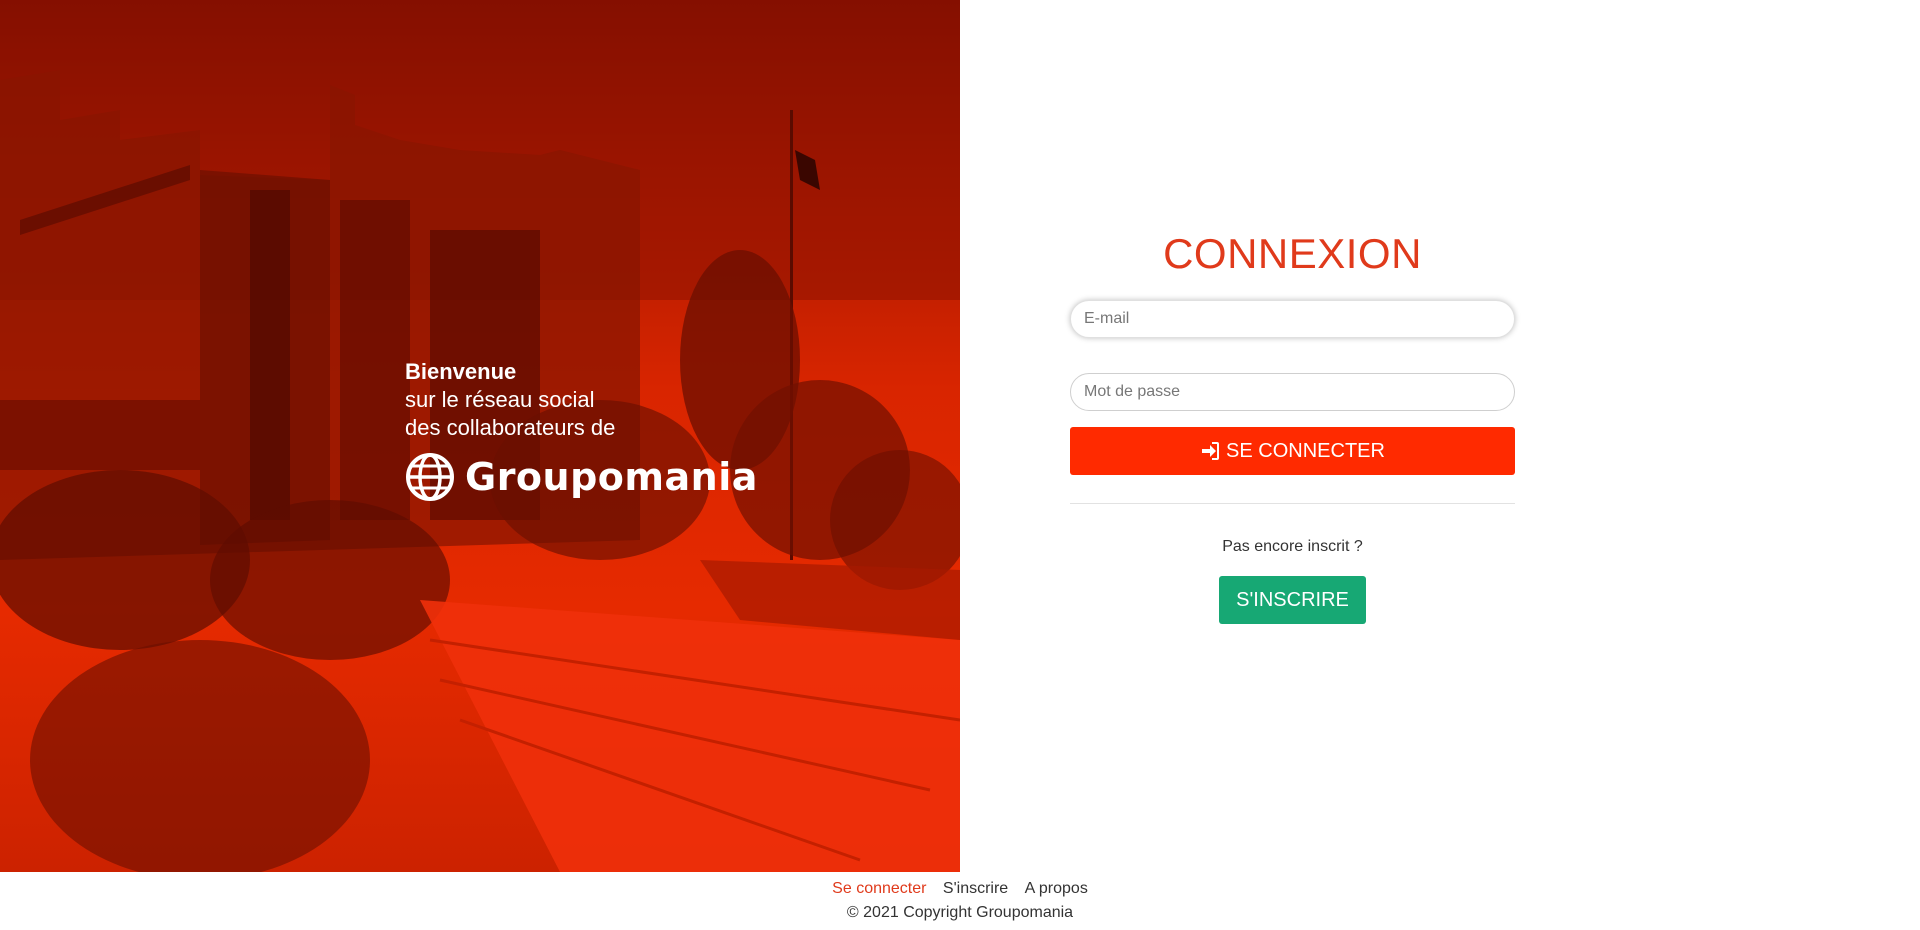  What do you see at coordinates (1292, 392) in the screenshot?
I see `password-field` at bounding box center [1292, 392].